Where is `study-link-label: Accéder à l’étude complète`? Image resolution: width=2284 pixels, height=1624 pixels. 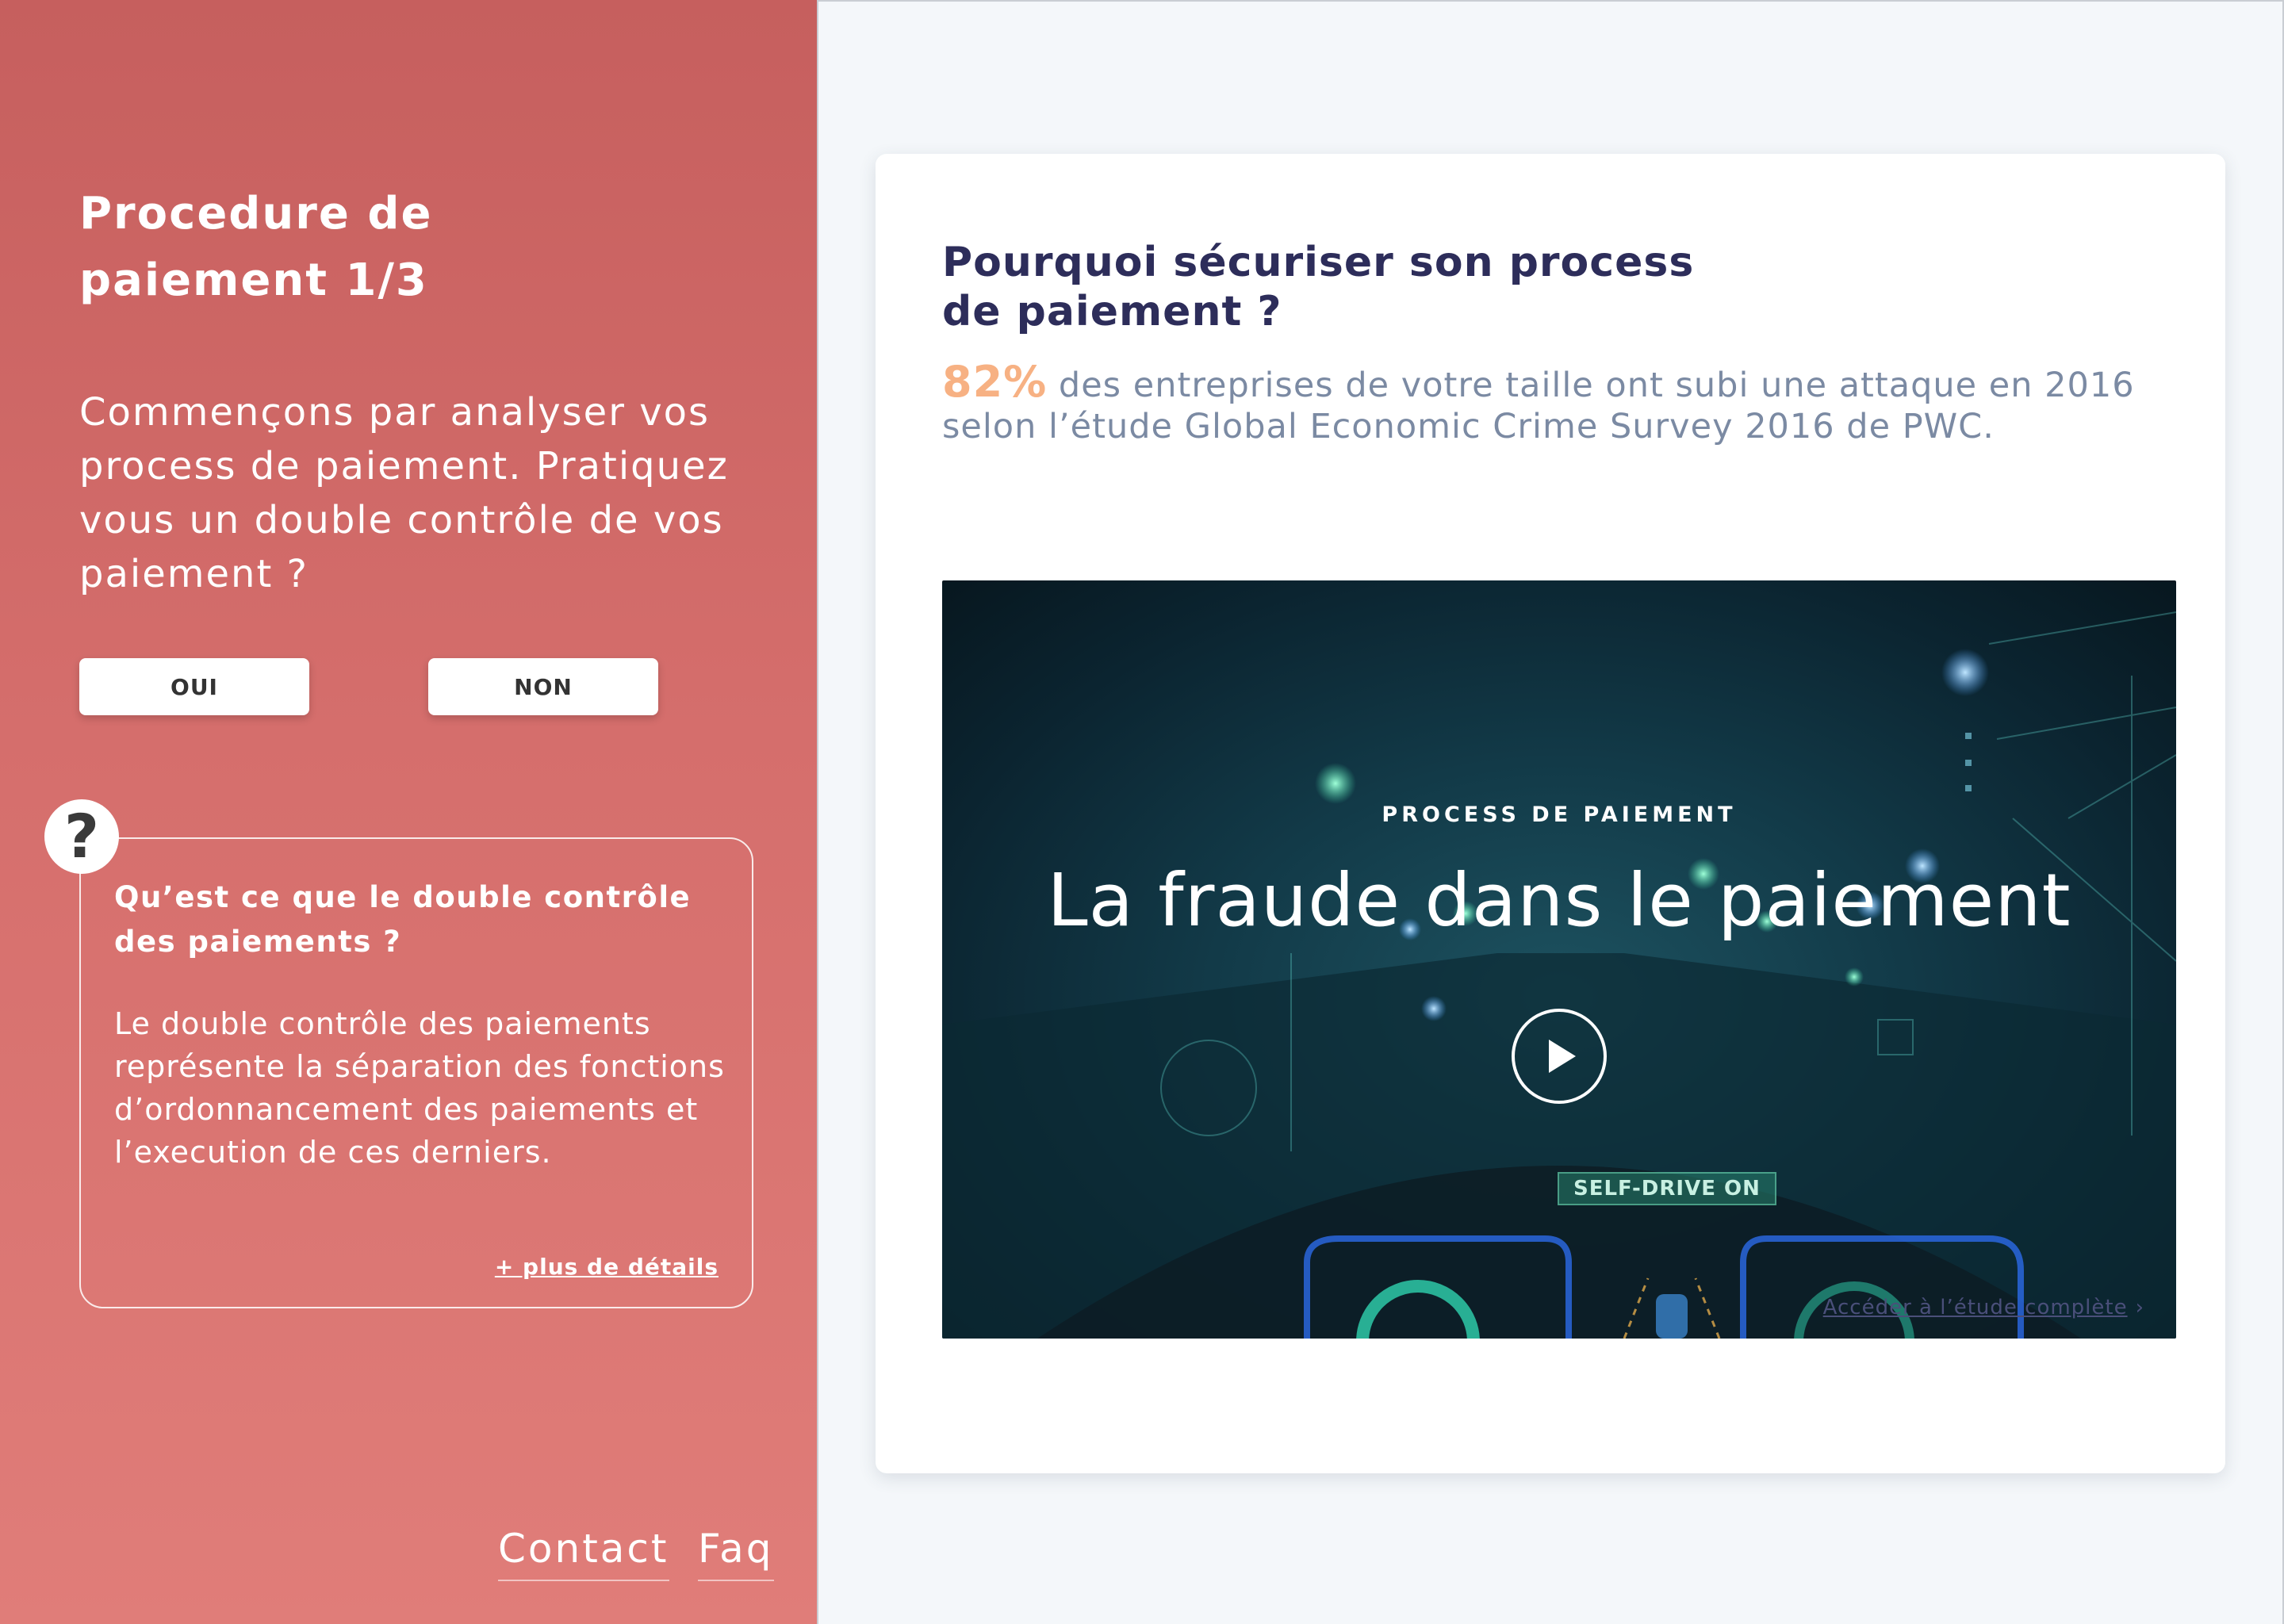 study-link-label: Accéder à l’étude complète is located at coordinates (1975, 1308).